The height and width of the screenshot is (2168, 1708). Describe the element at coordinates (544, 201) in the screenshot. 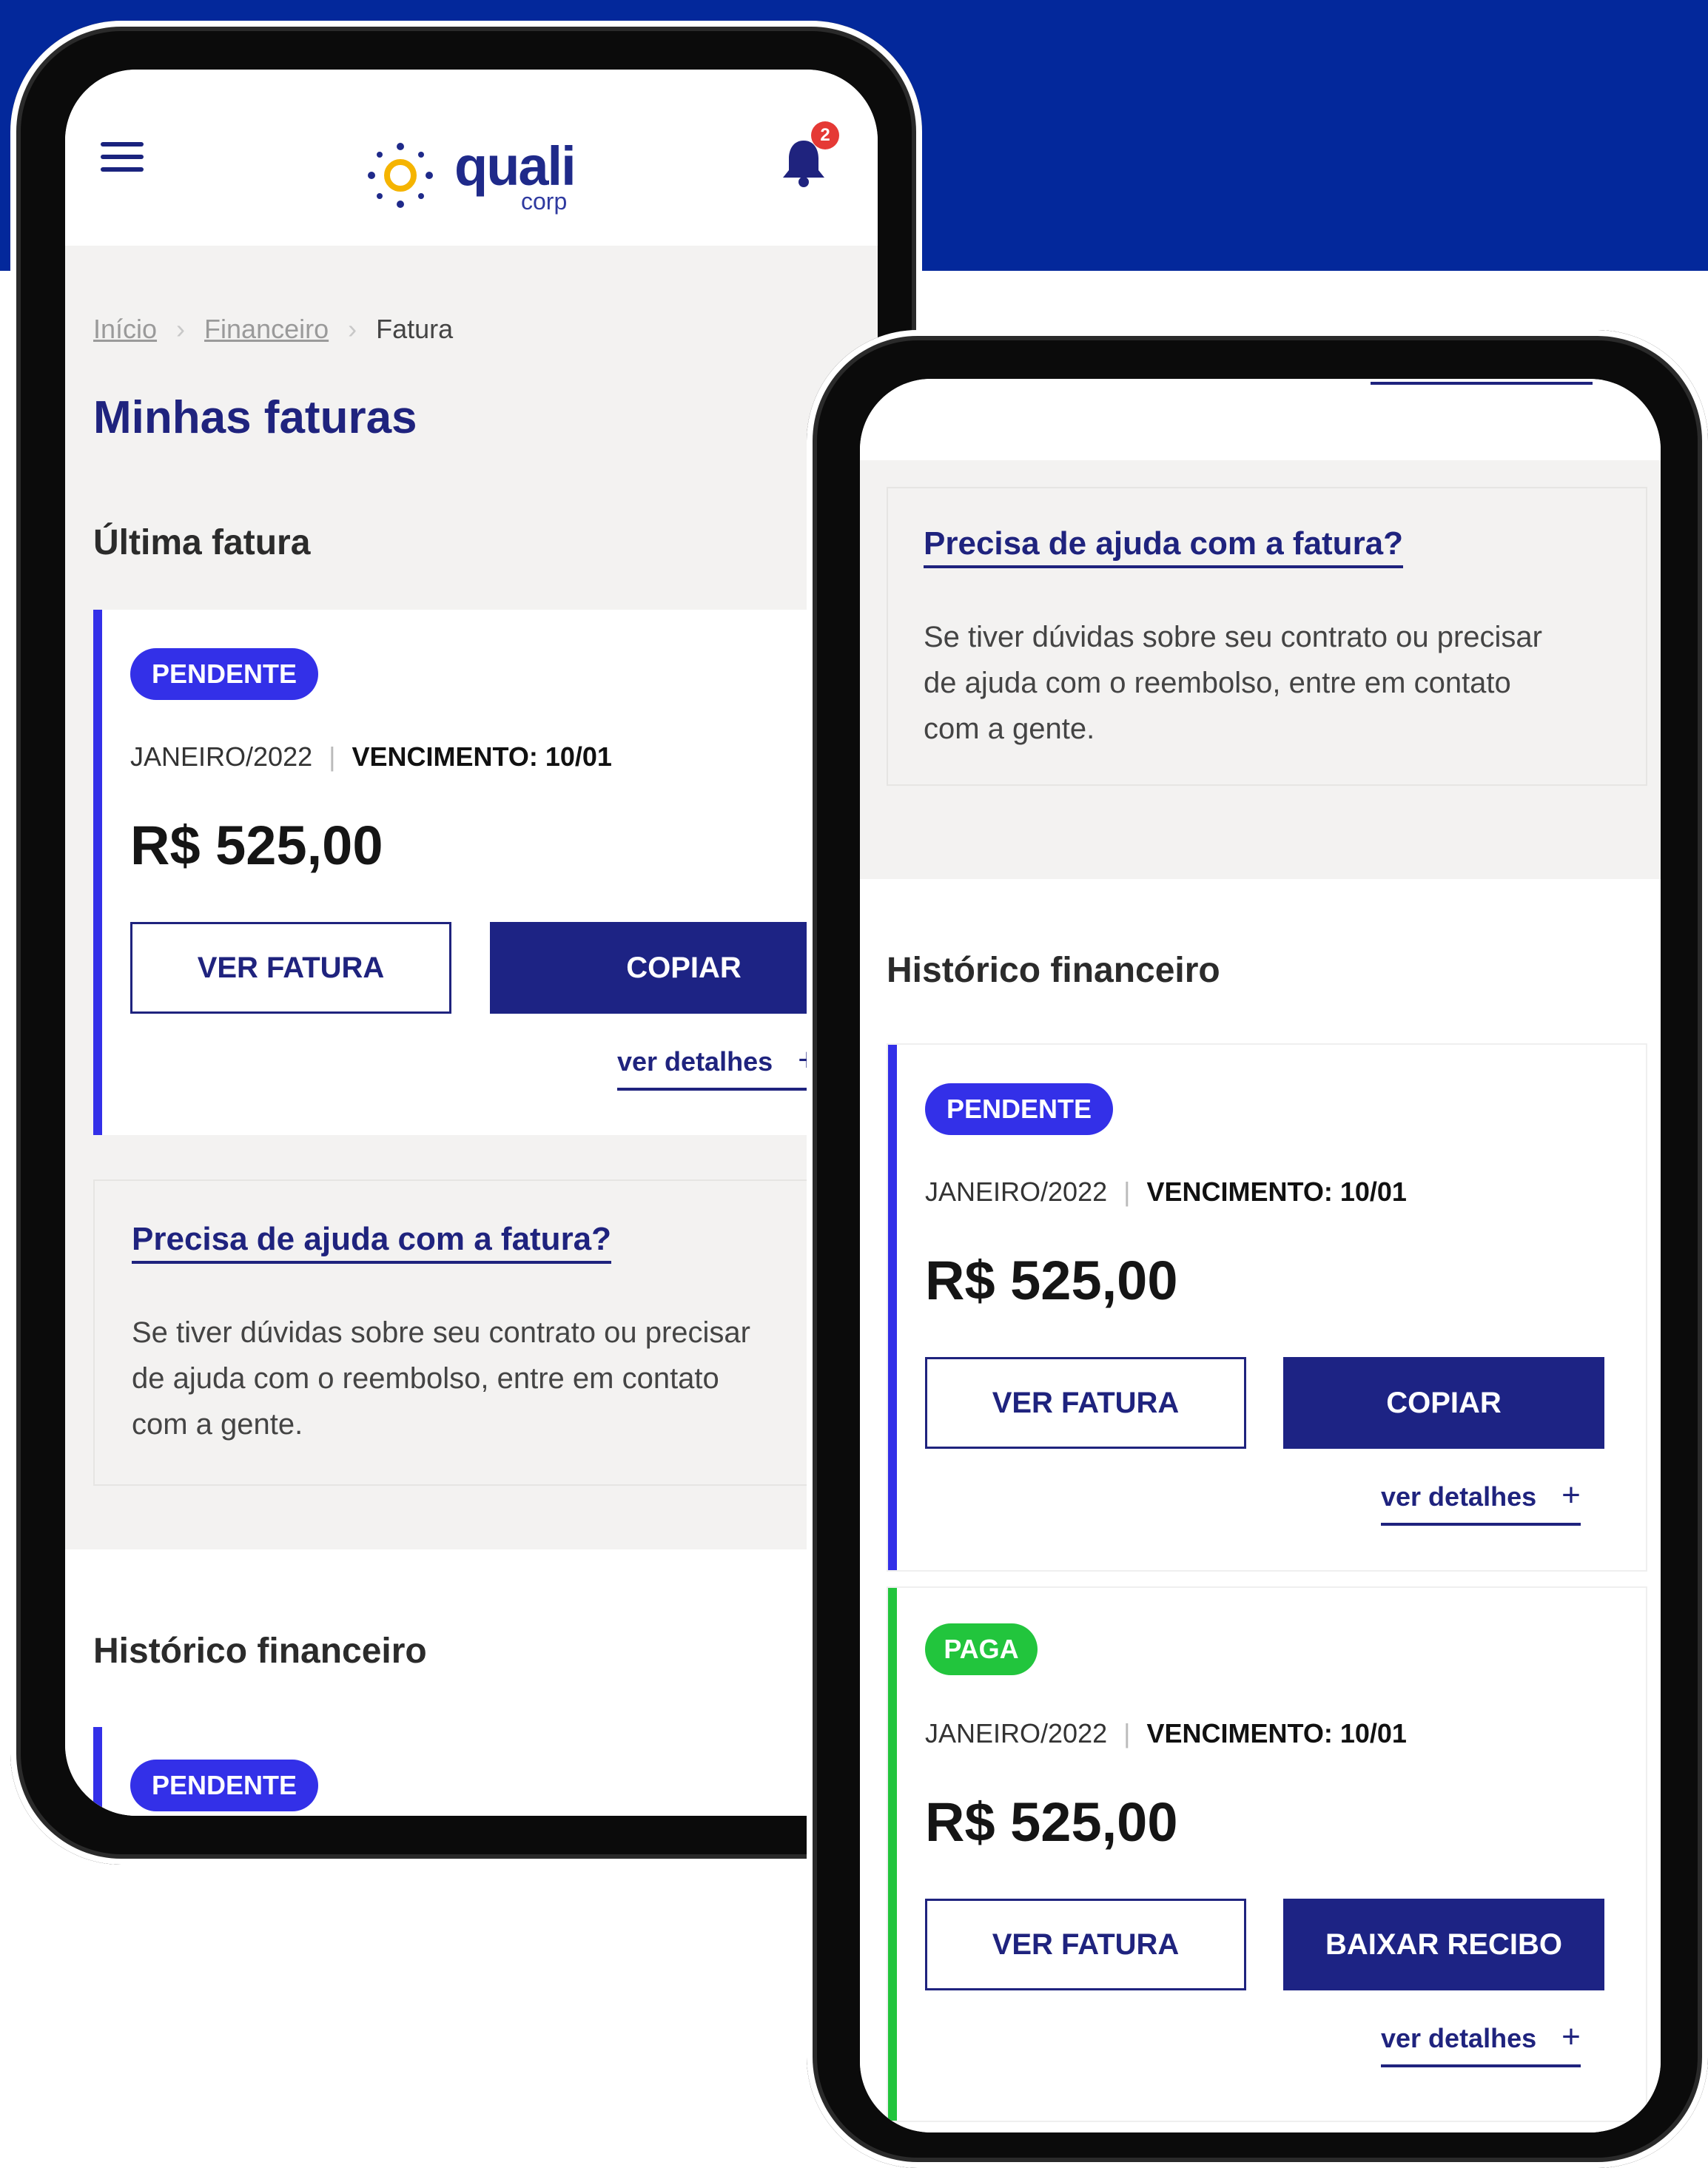

I see `logo-sub: corp` at that location.